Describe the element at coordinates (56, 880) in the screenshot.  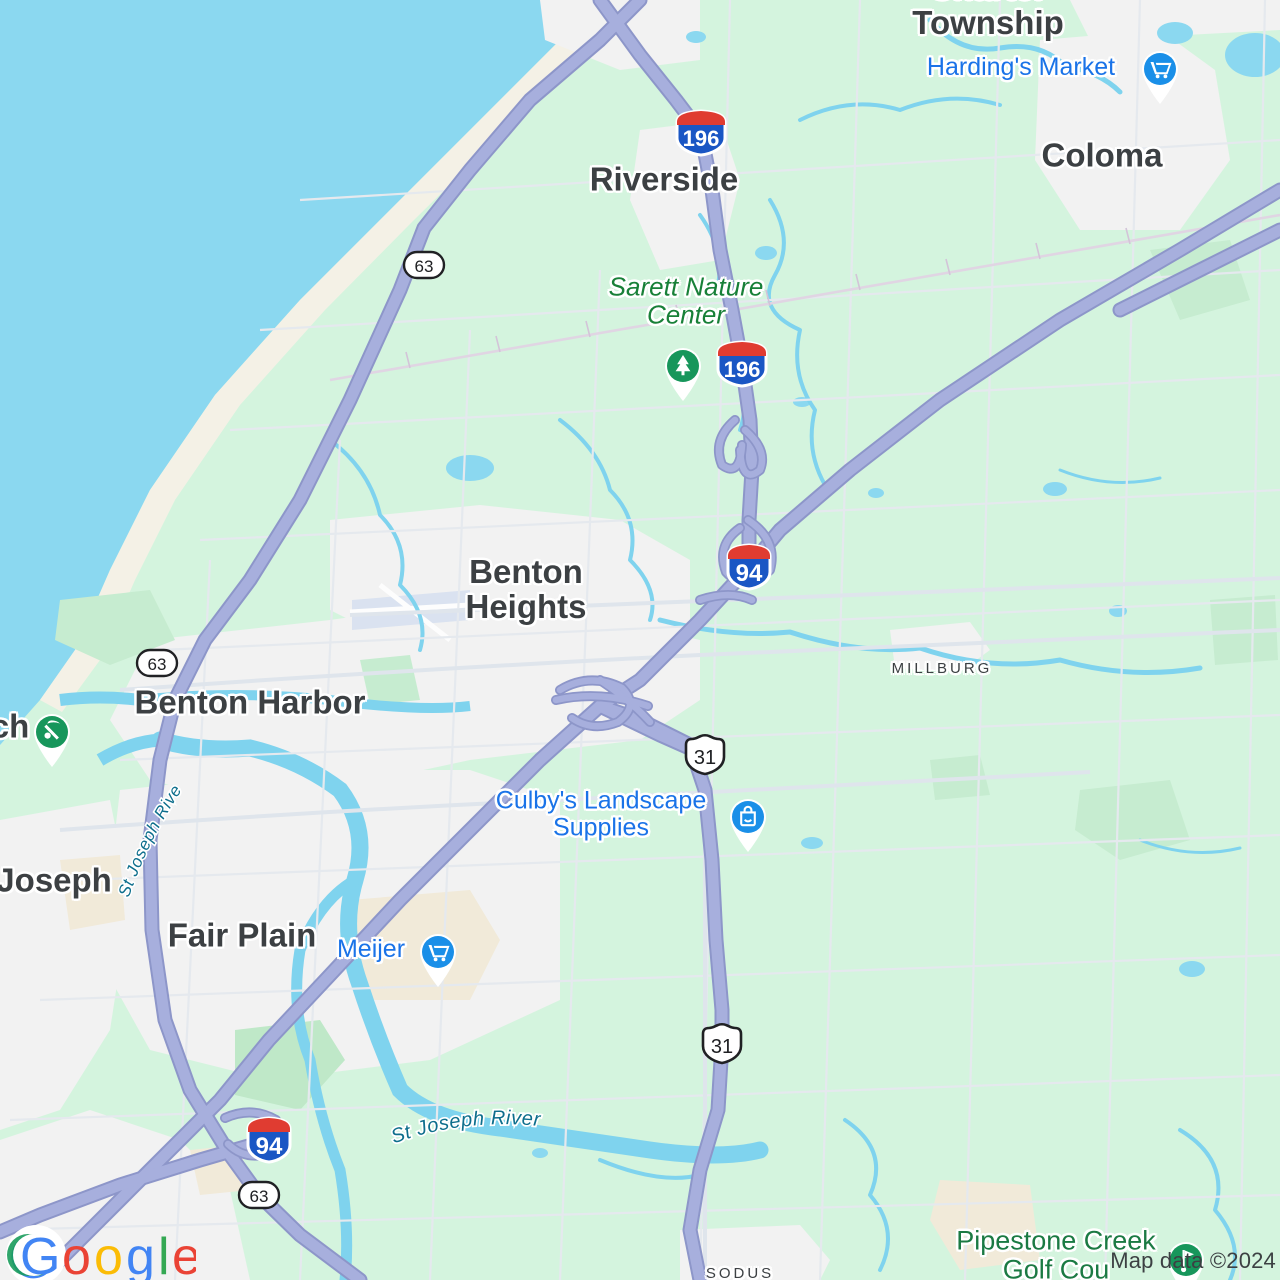
I see `place-label-st-joseph: t Joseph` at that location.